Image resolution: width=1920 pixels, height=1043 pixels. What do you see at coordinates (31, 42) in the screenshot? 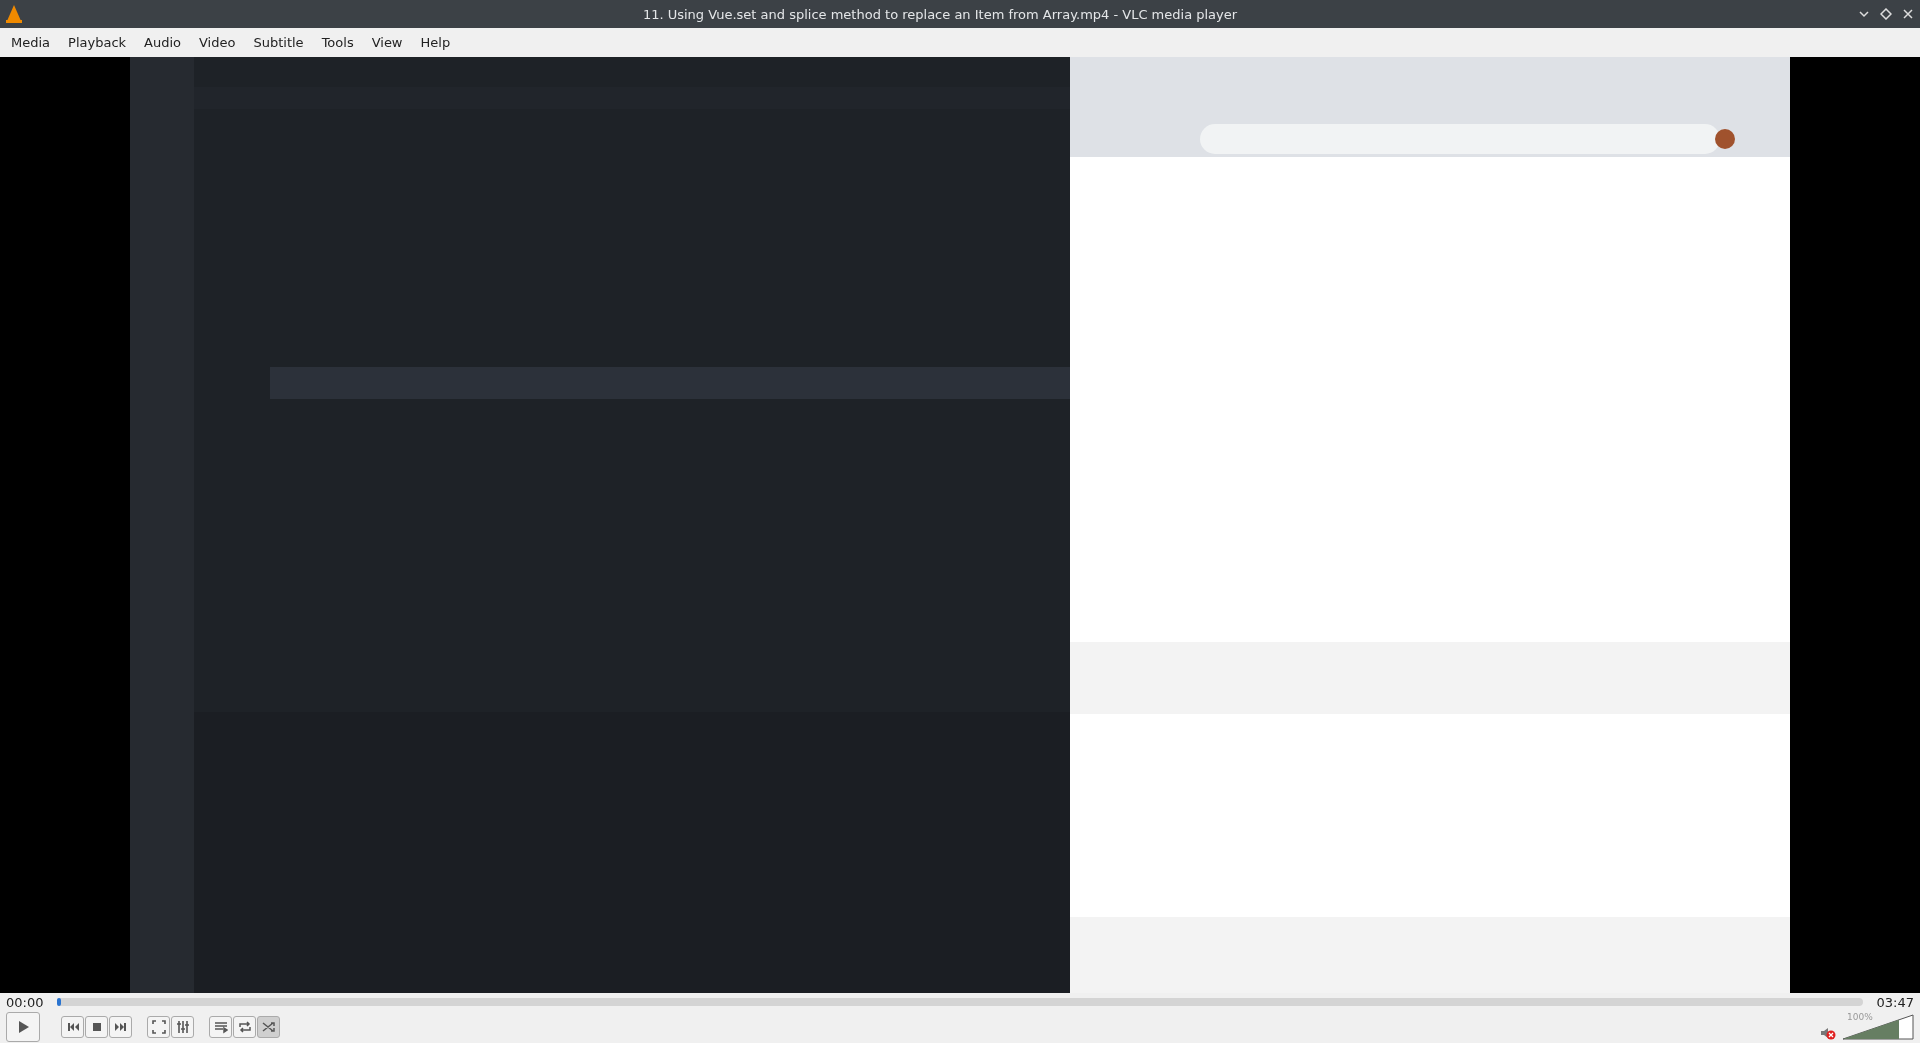
I see `menu-item: Media` at bounding box center [31, 42].